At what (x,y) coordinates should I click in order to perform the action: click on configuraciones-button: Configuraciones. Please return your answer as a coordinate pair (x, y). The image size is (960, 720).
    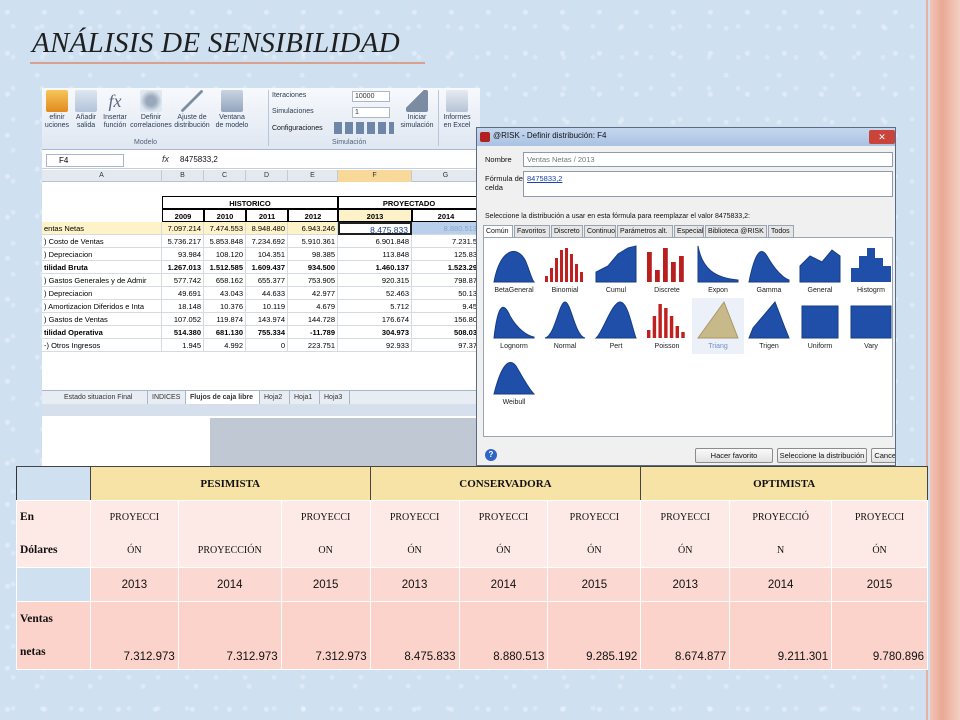
    Looking at the image, I should click on (297, 128).